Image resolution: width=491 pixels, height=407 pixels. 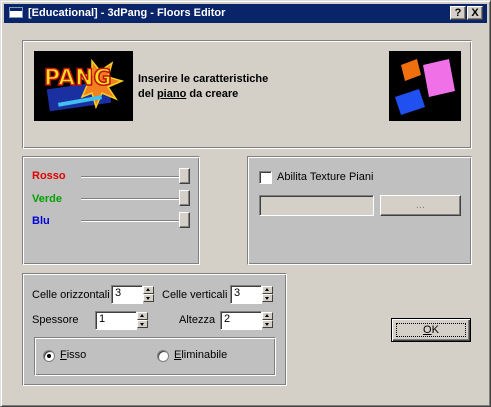 I want to click on blue-label: Blu, so click(x=41, y=221).